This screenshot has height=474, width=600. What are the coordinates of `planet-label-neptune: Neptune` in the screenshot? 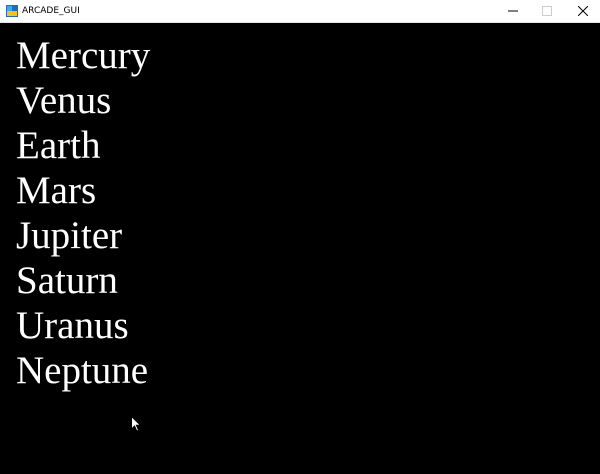 It's located at (82, 370).